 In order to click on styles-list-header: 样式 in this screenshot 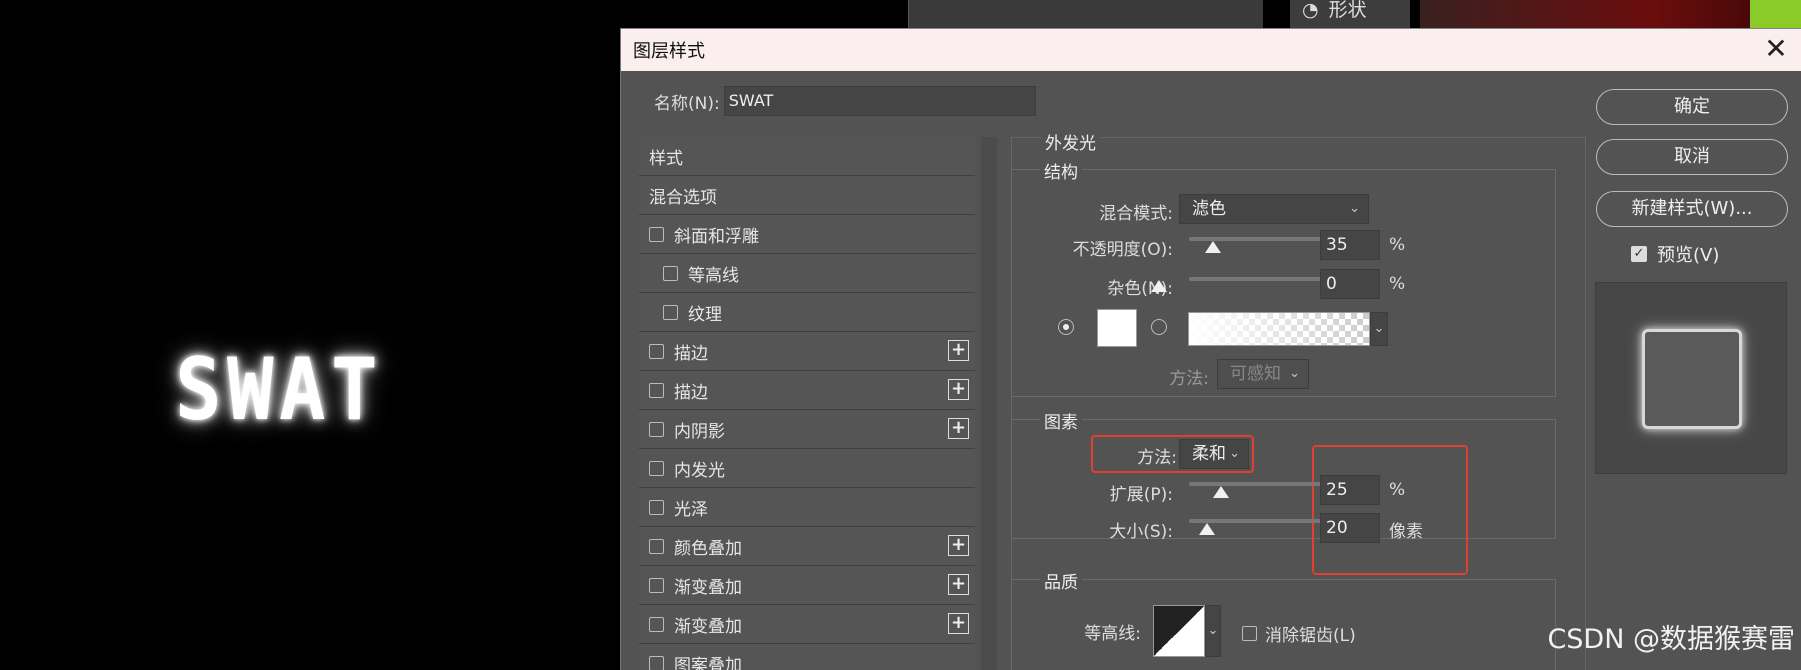, I will do `click(807, 156)`.